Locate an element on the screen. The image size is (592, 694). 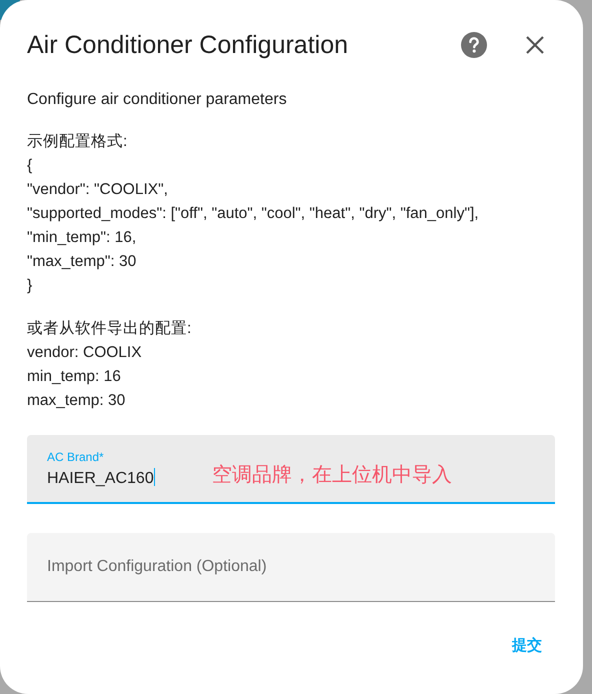
help-icon is located at coordinates (474, 45).